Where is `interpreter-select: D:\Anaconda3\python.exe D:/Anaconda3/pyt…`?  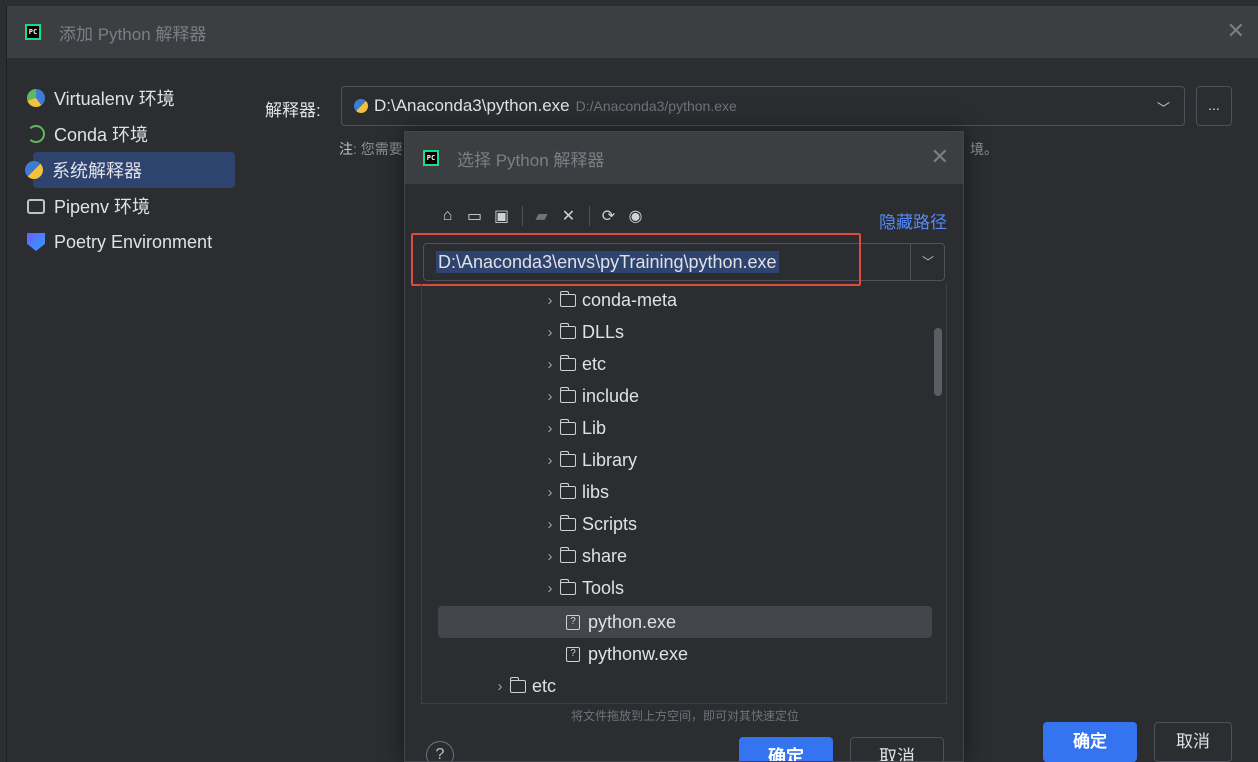 interpreter-select: D:\Anaconda3\python.exe D:/Anaconda3/pyt… is located at coordinates (763, 106).